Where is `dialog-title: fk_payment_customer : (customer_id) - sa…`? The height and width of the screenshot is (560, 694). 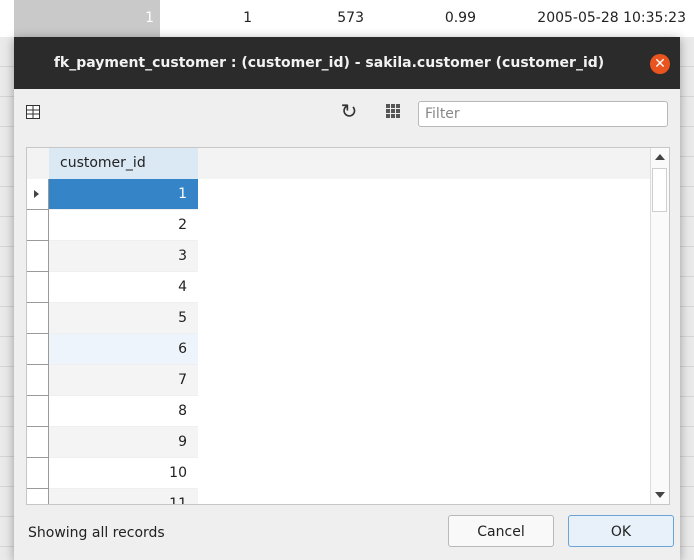 dialog-title: fk_payment_customer : (customer_id) - sa… is located at coordinates (329, 63).